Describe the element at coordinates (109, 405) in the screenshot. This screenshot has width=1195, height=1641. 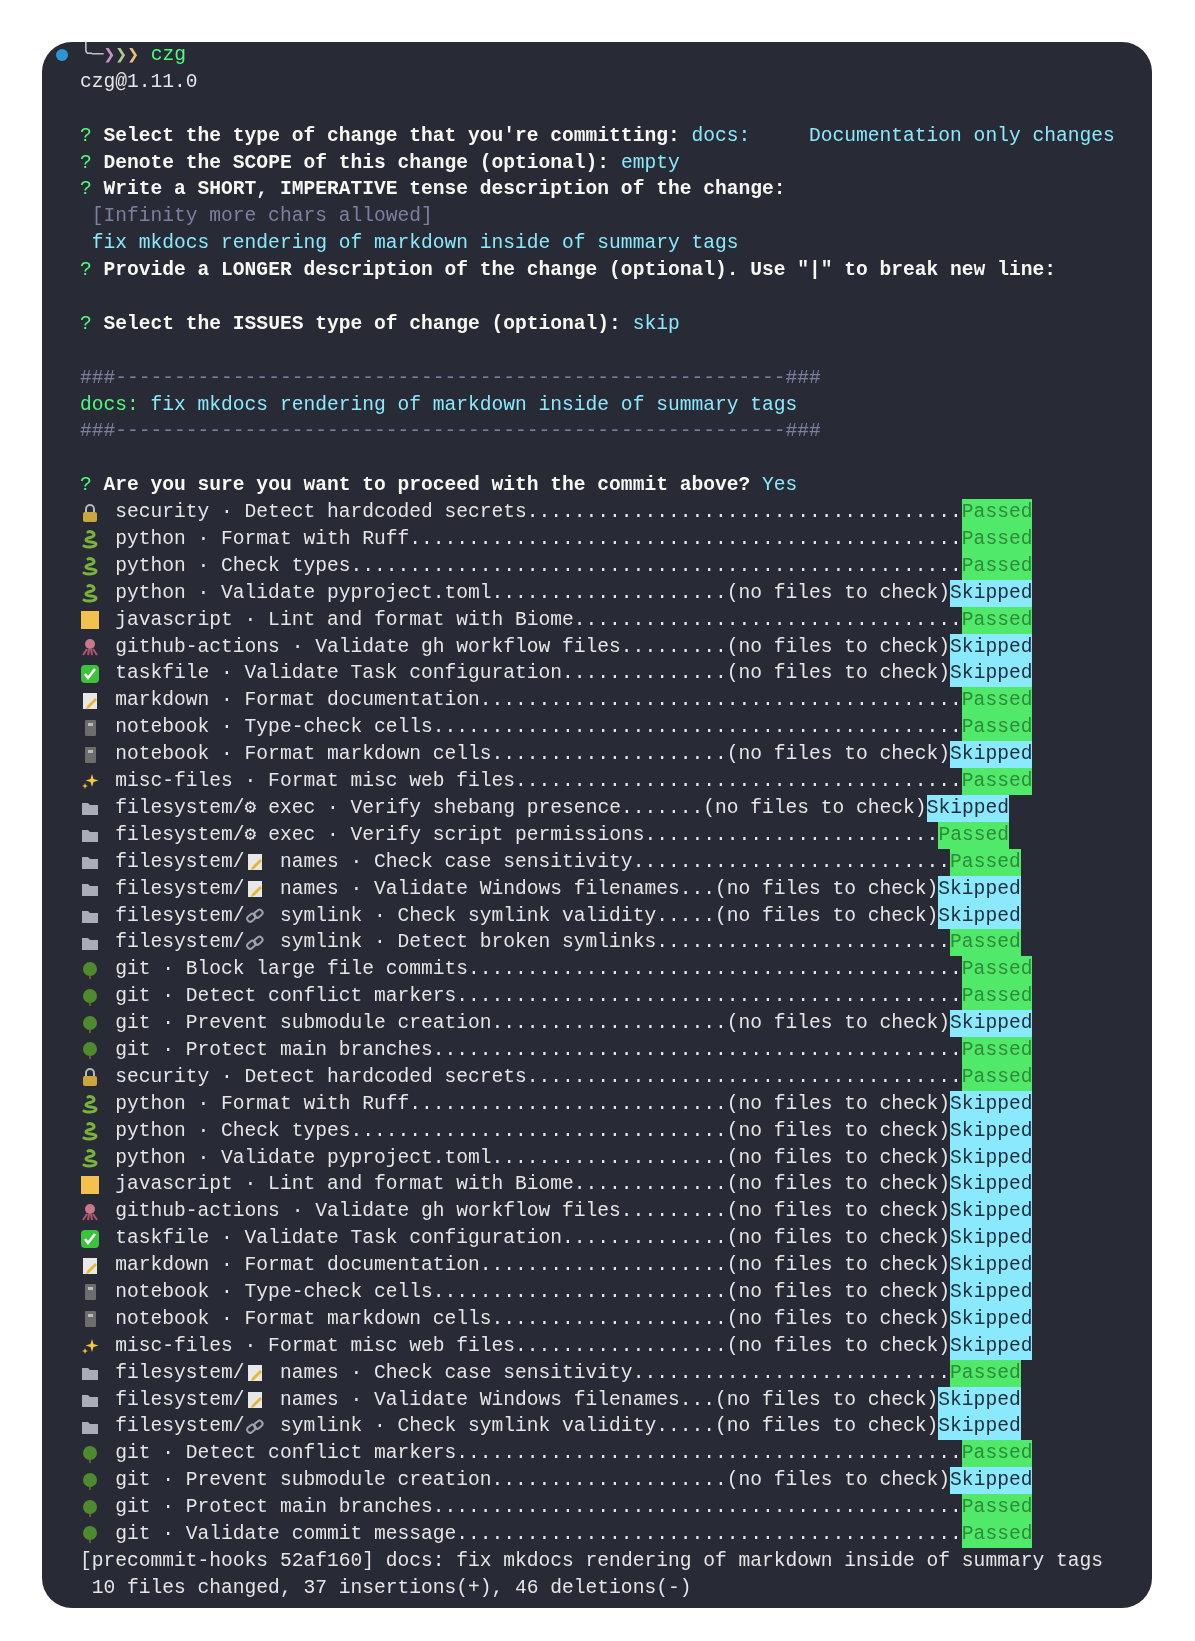
I see `commit-type: docs:` at that location.